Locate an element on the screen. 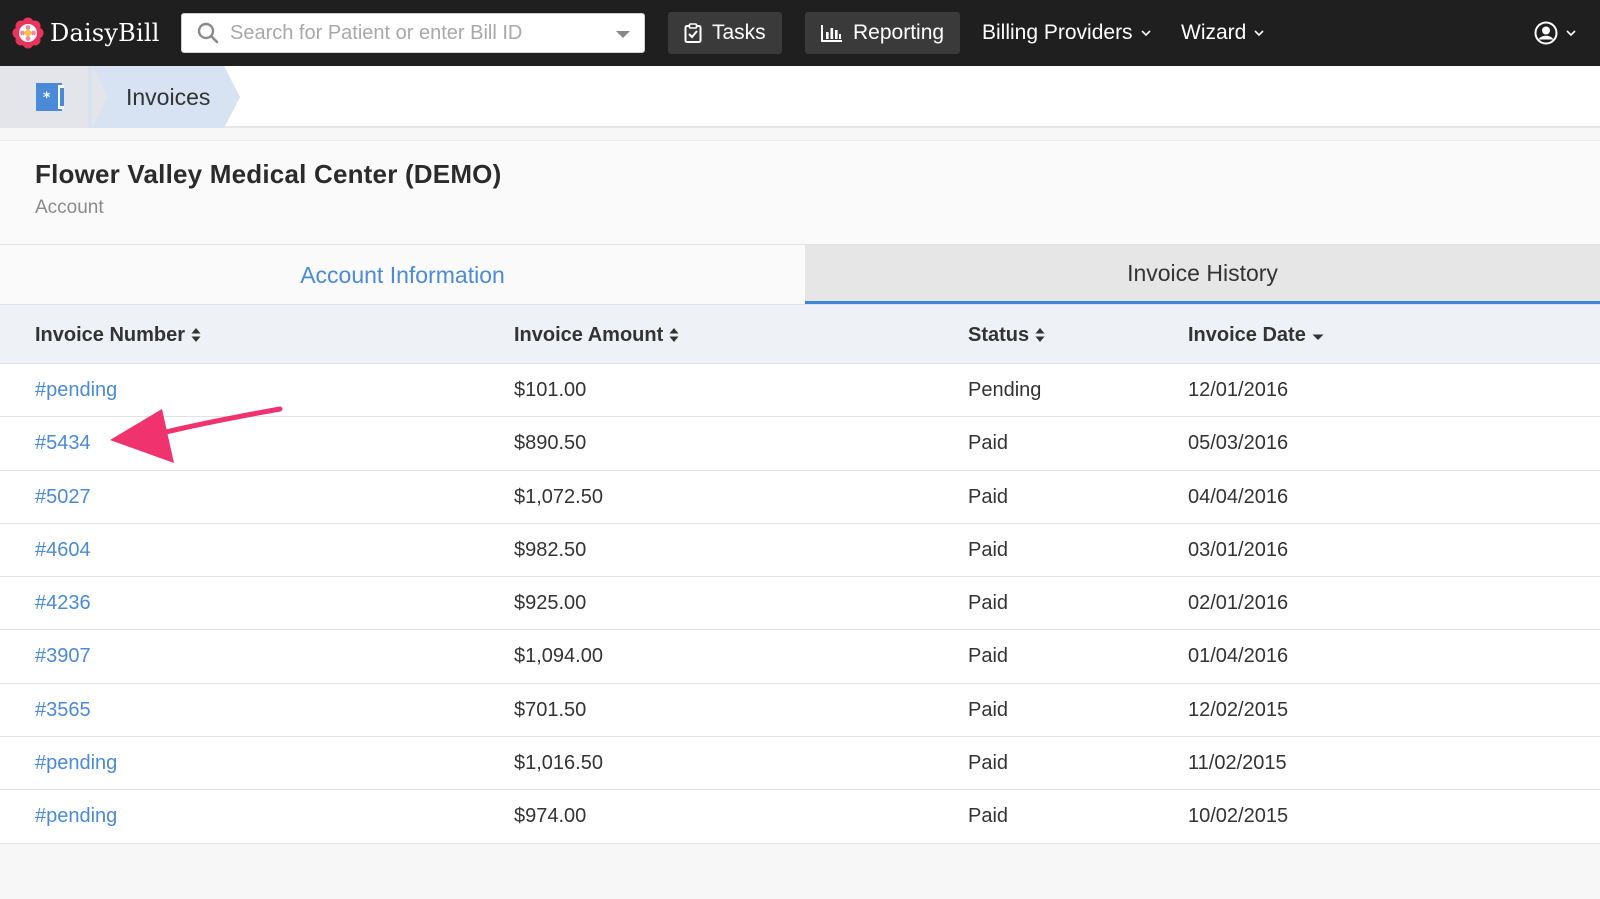 This screenshot has height=899, width=1600. tasks-button: Tasks is located at coordinates (725, 33).